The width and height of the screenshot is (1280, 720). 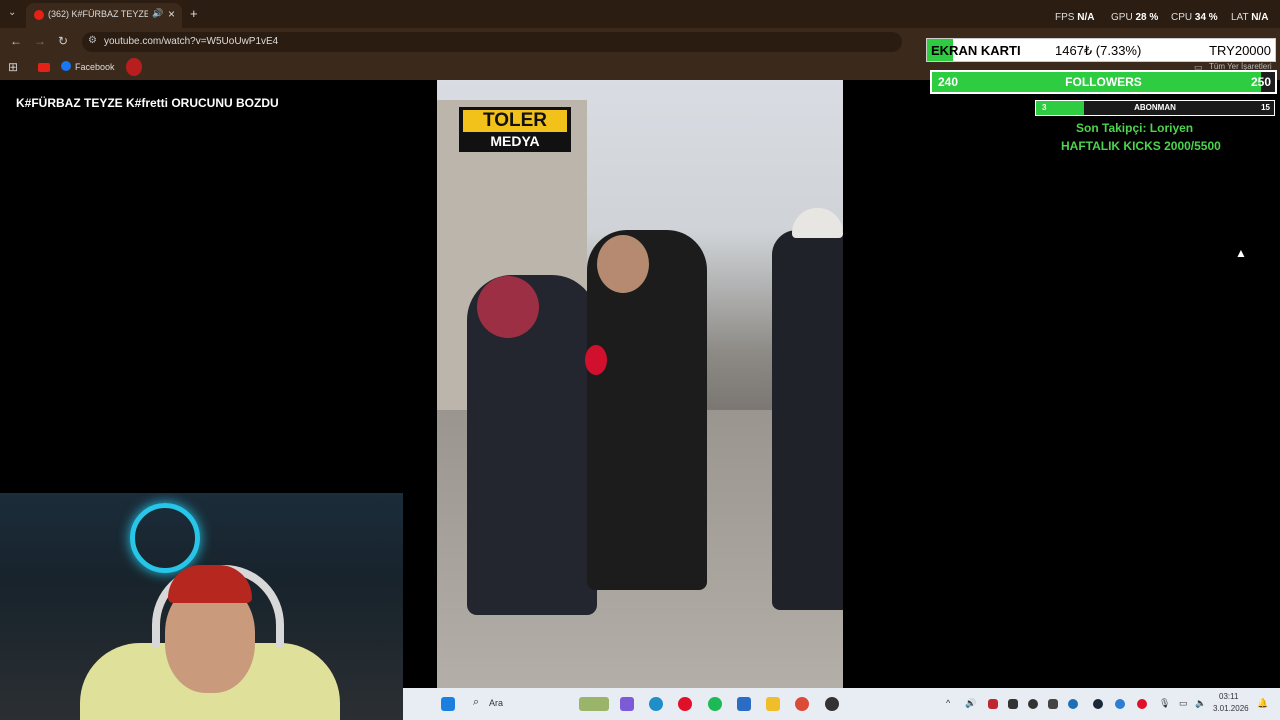 What do you see at coordinates (1206, 17) in the screenshot?
I see `cpu-value: 34 %` at bounding box center [1206, 17].